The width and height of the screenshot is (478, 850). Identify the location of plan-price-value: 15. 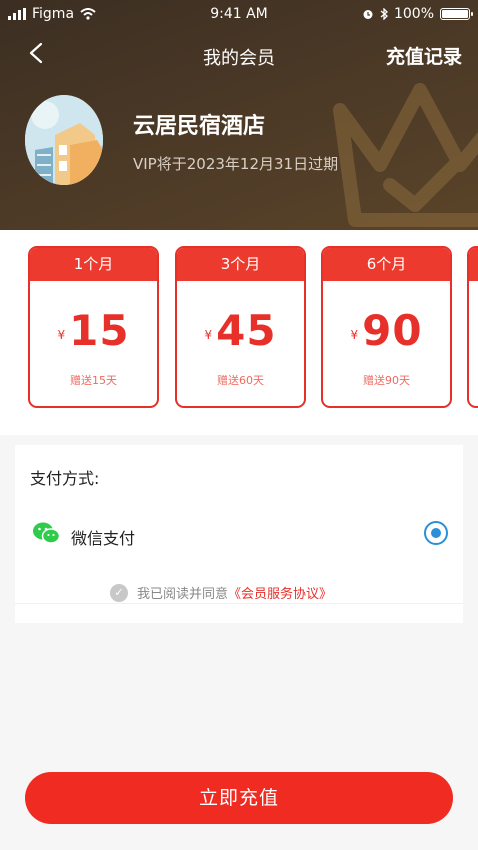
(99, 330).